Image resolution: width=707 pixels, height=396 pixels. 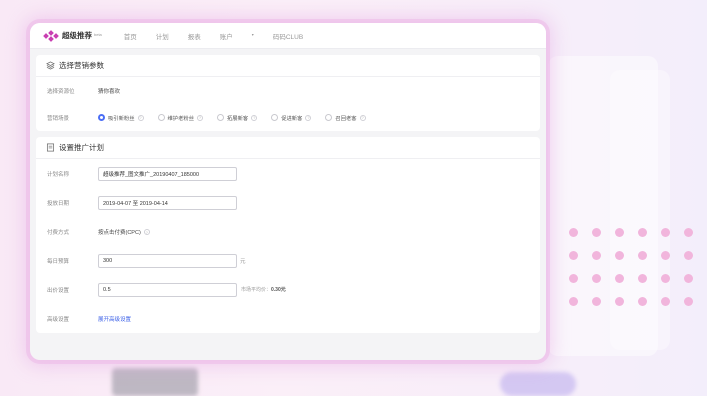 I want to click on radio-label: 召回老客, so click(x=346, y=118).